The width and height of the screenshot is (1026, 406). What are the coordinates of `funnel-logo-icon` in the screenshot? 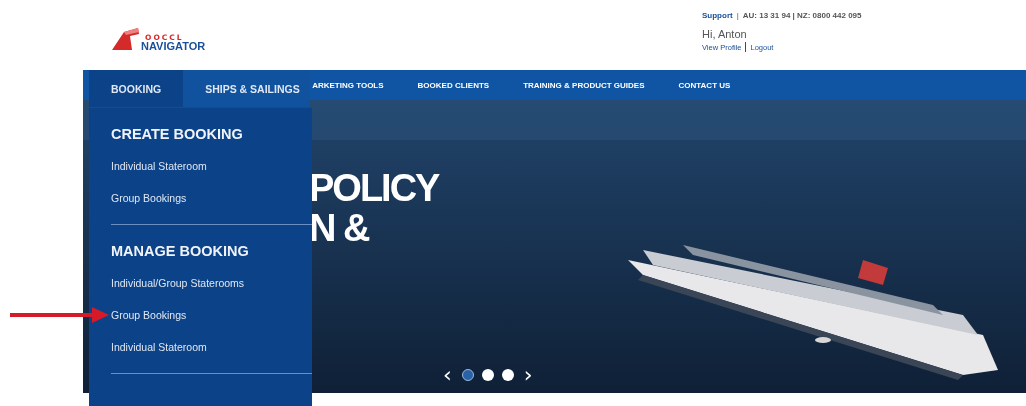 It's located at (125, 39).